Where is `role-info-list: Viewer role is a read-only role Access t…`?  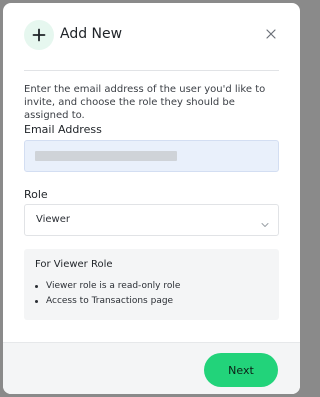
role-info-list: Viewer role is a read-only role Access t… is located at coordinates (107, 294).